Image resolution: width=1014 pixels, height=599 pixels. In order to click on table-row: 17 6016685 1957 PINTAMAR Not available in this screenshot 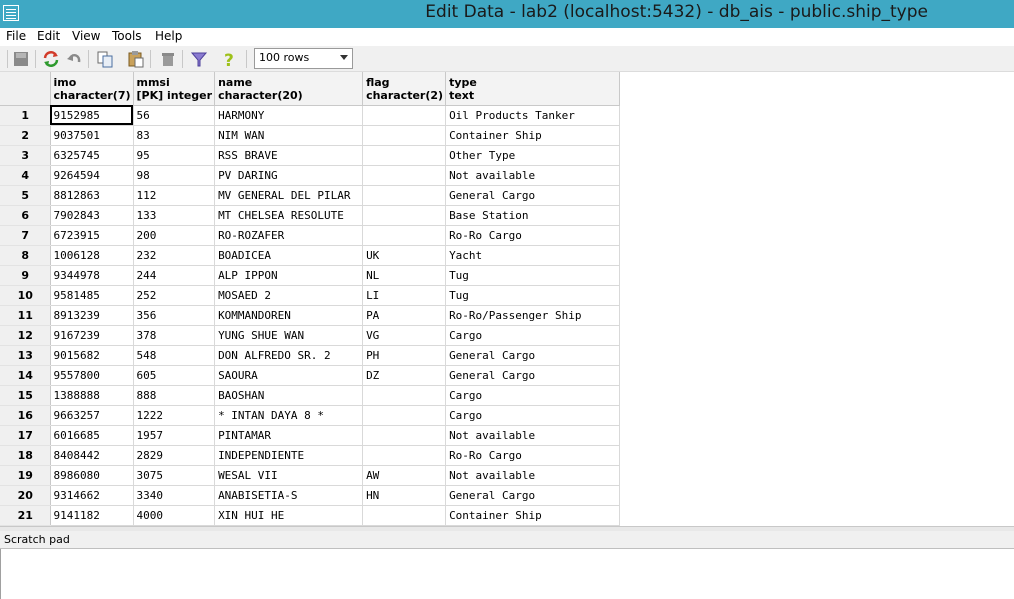, I will do `click(310, 435)`.